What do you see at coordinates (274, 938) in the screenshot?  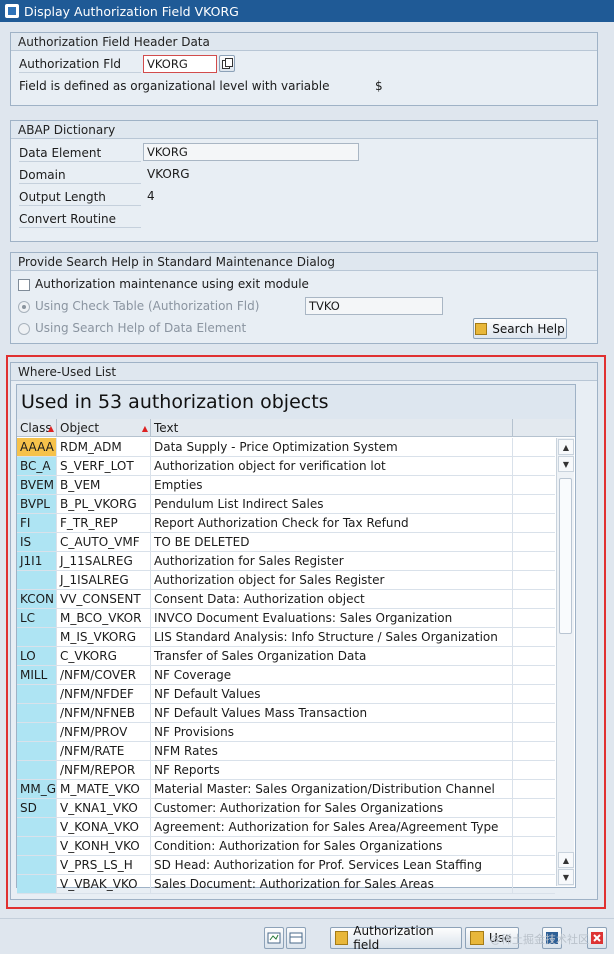 I see `settings-icon` at bounding box center [274, 938].